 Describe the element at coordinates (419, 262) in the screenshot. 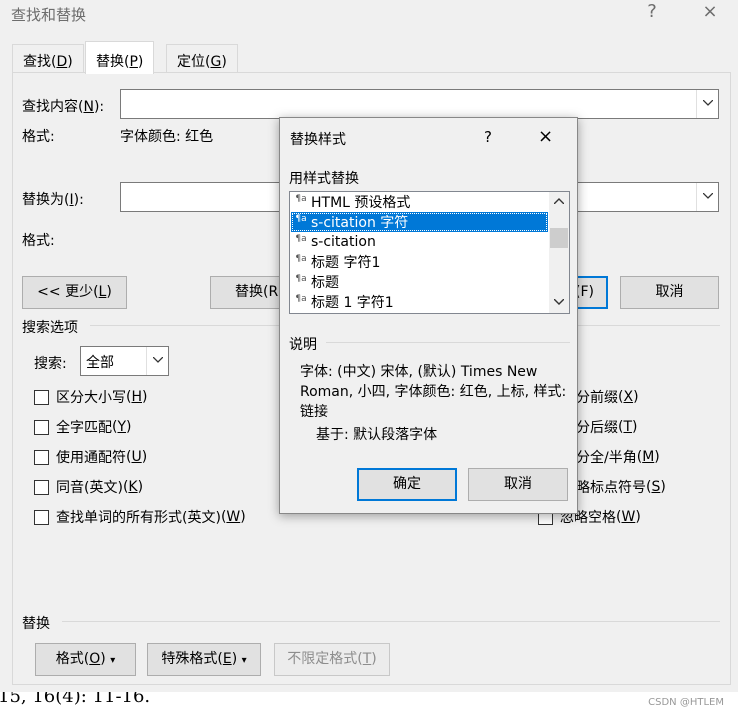

I see `list-item: ¶a 标题 字符1` at that location.